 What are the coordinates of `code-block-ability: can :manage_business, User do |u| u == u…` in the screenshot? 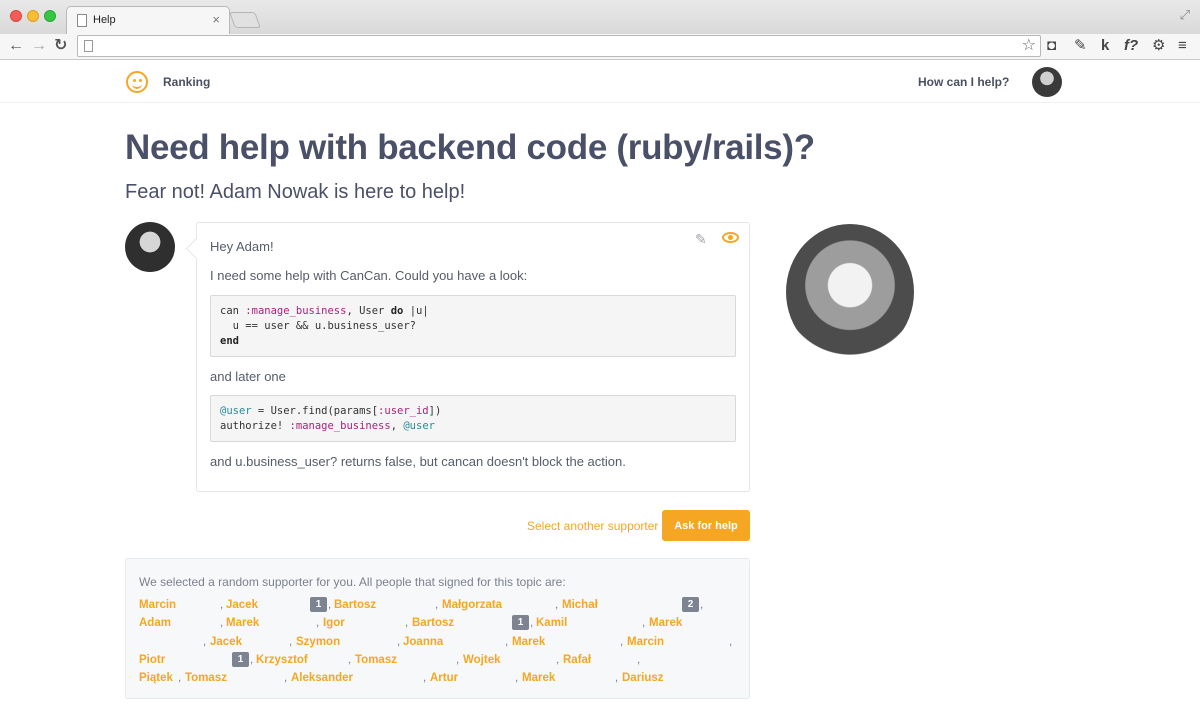 It's located at (473, 326).